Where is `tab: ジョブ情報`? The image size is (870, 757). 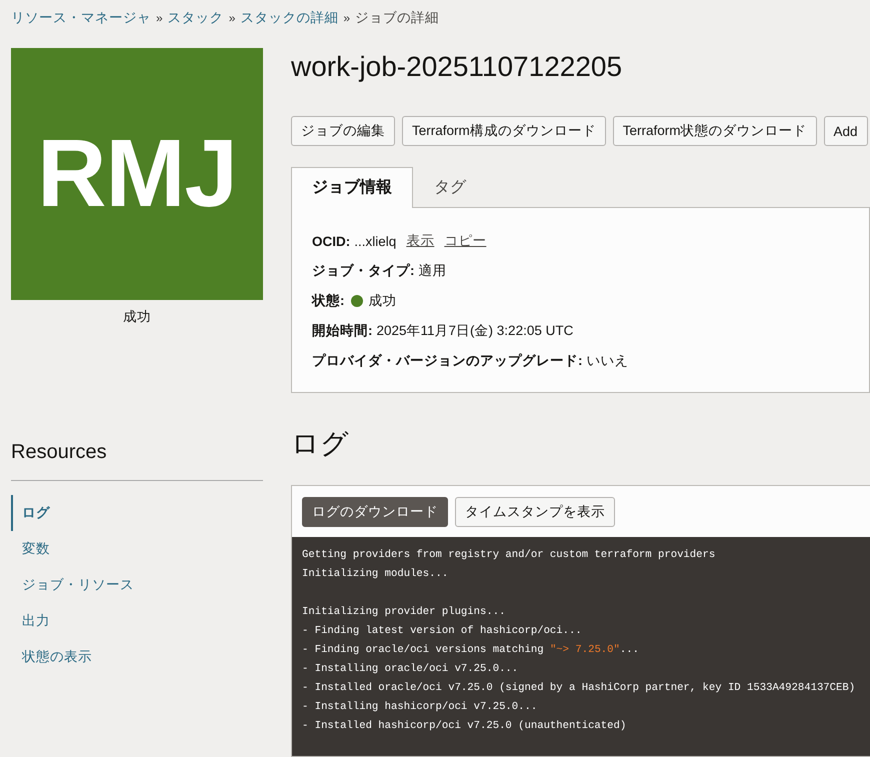
tab: ジョブ情報 is located at coordinates (352, 187).